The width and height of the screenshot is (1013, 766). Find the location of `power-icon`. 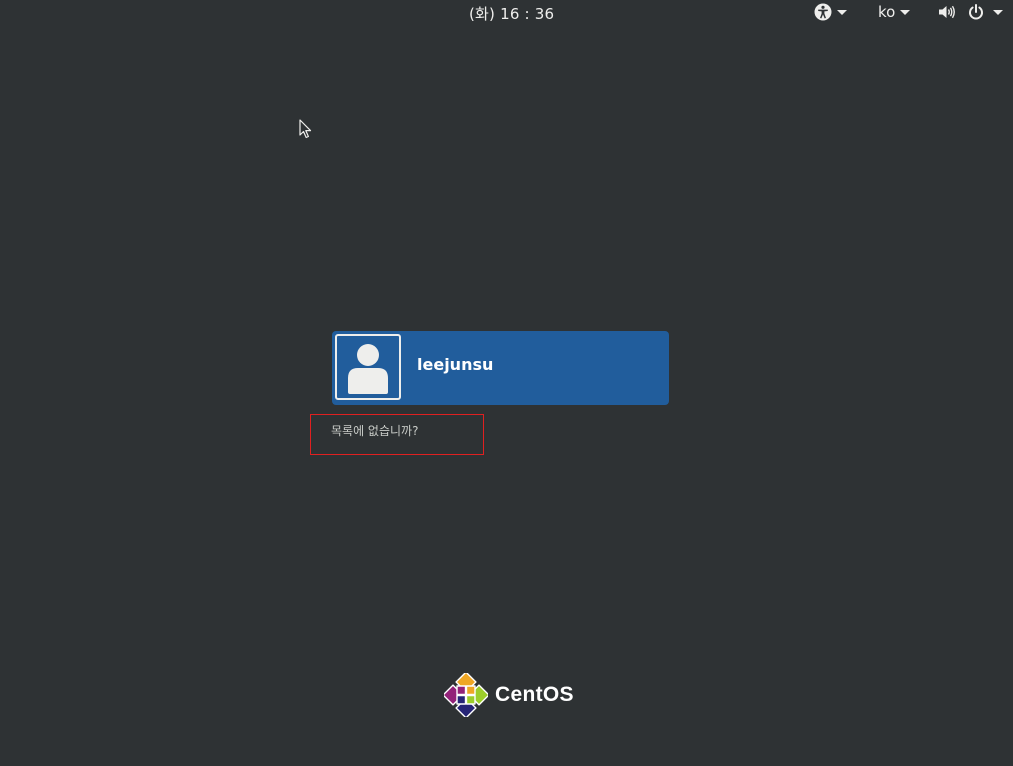

power-icon is located at coordinates (976, 12).